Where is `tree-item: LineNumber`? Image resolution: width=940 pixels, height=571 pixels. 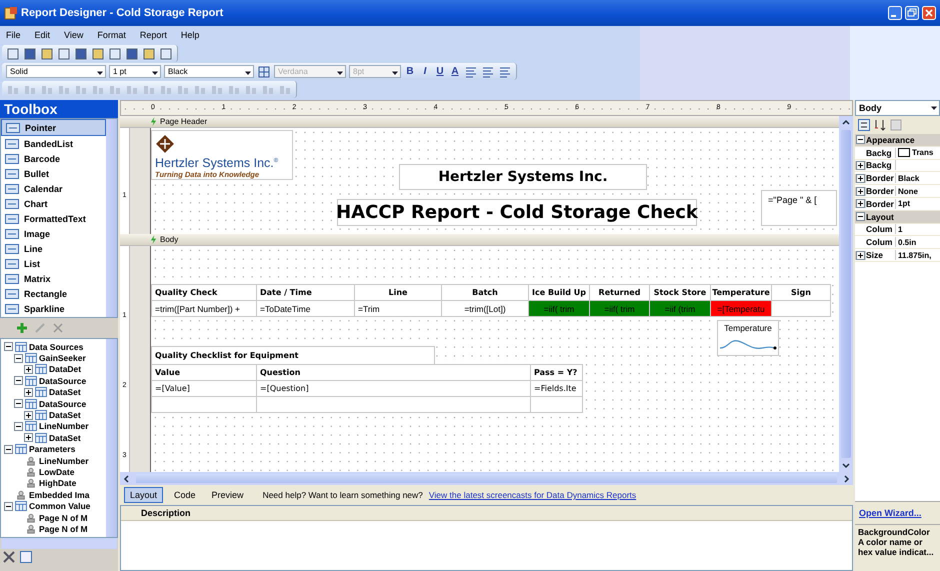
tree-item: LineNumber is located at coordinates (64, 461).